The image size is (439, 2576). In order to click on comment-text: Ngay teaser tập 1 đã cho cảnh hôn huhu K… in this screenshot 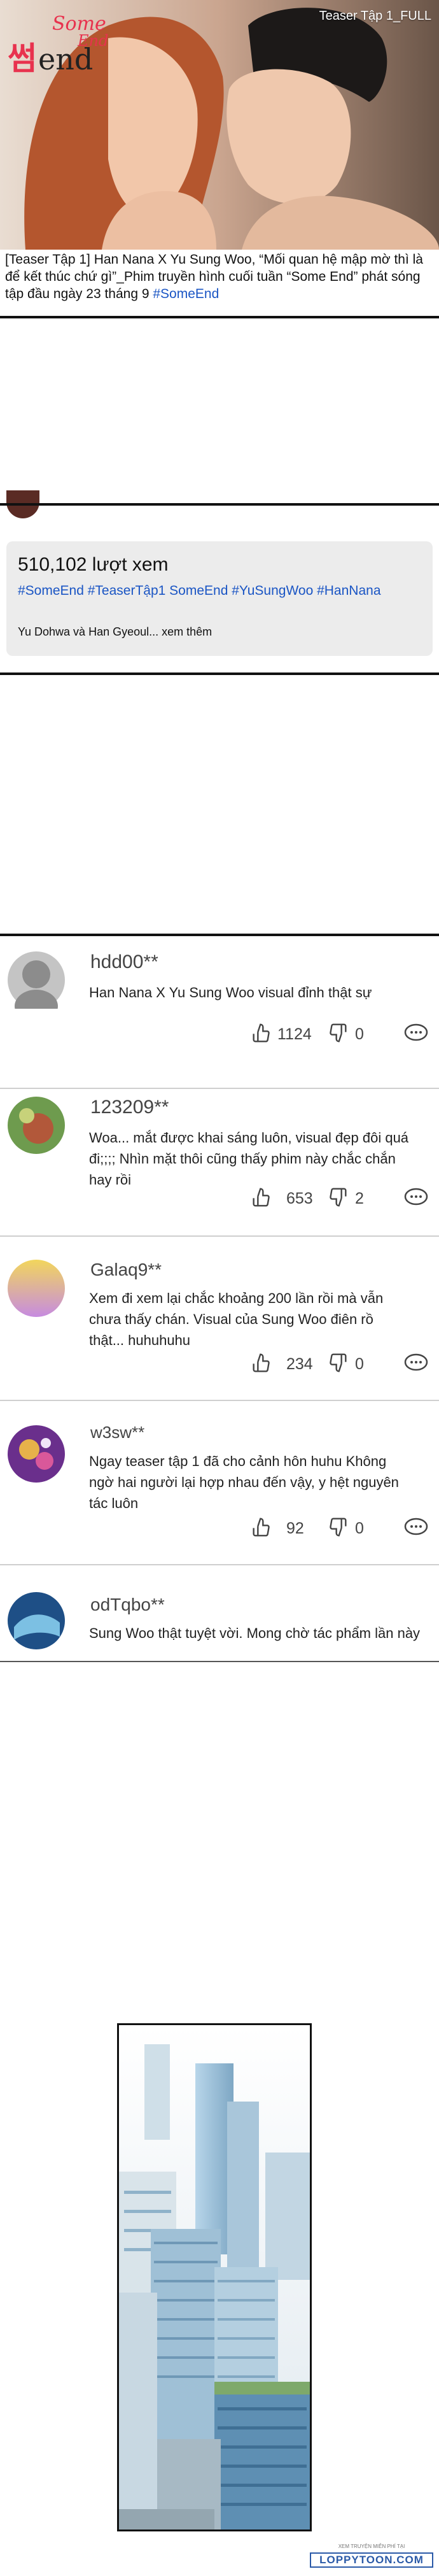, I will do `click(244, 1482)`.